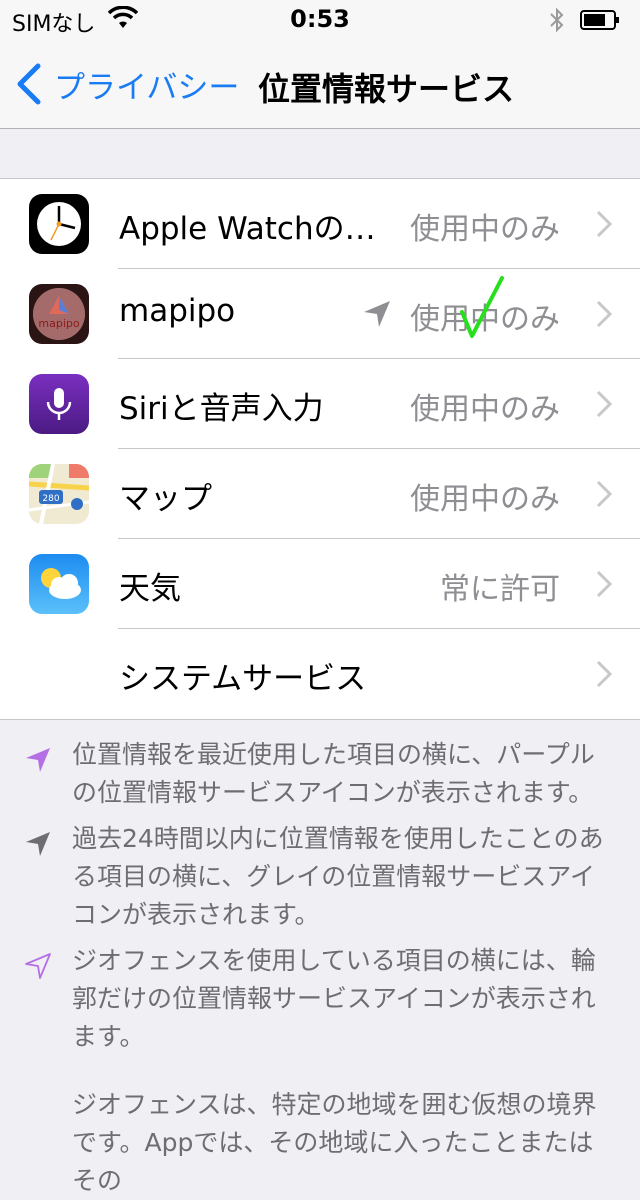 Image resolution: width=640 pixels, height=1200 pixels. What do you see at coordinates (147, 87) in the screenshot?
I see `back-button-label: プライバシー` at bounding box center [147, 87].